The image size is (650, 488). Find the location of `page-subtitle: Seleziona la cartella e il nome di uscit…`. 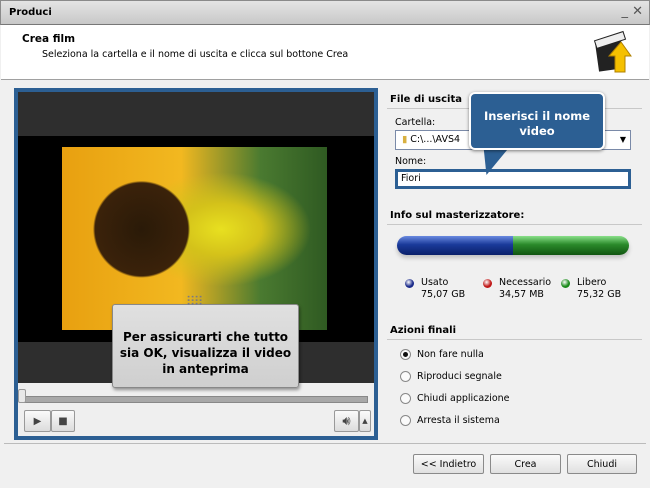

page-subtitle: Seleziona la cartella e il nome di uscit… is located at coordinates (195, 54).